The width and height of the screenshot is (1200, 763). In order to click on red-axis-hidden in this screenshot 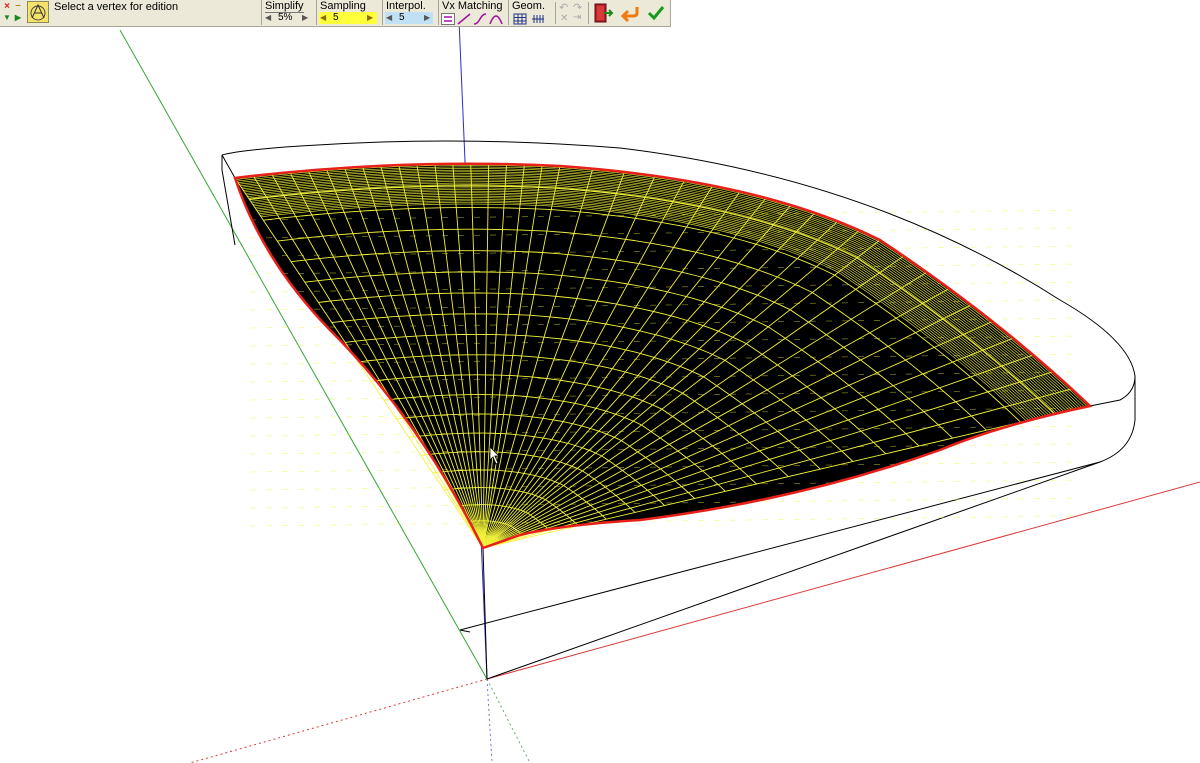, I will do `click(338, 720)`.